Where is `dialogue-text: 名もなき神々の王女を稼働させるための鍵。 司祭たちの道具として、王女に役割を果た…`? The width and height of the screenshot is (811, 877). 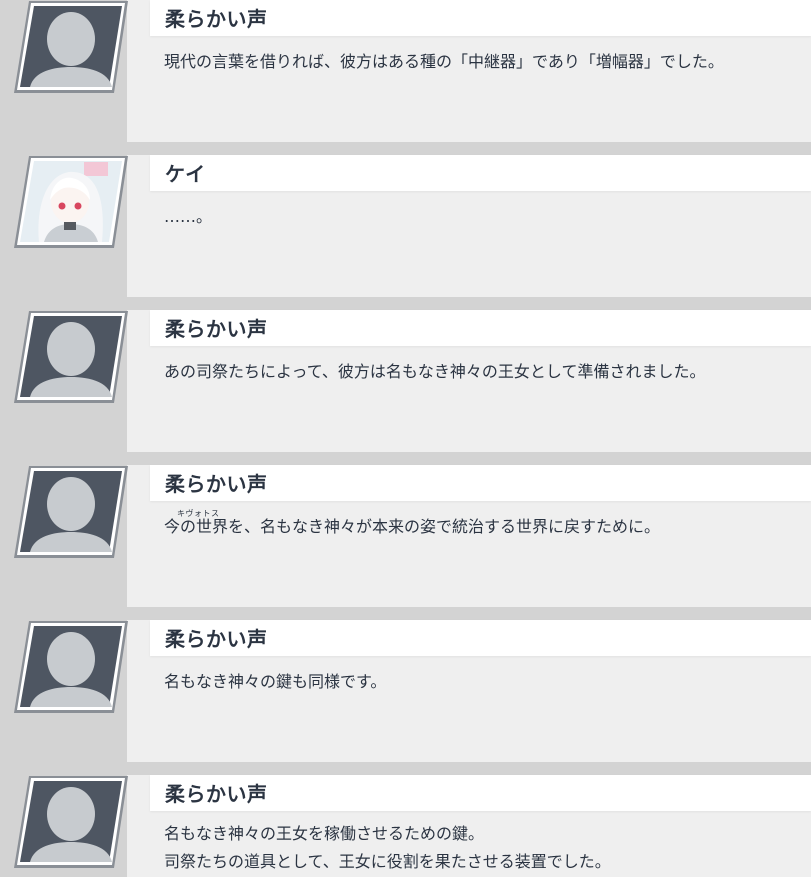
dialogue-text: 名もなき神々の王女を稼働させるための鍵。 司祭たちの道具として、王女に役割を果た… is located at coordinates (387, 847).